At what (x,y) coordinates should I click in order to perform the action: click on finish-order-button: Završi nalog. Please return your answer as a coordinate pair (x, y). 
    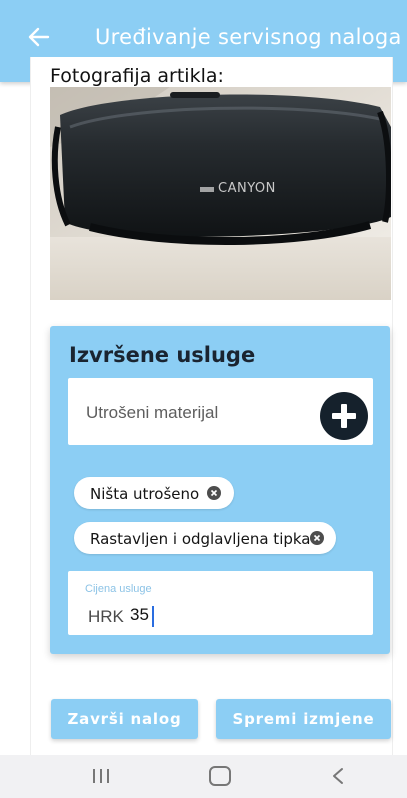
    Looking at the image, I should click on (124, 719).